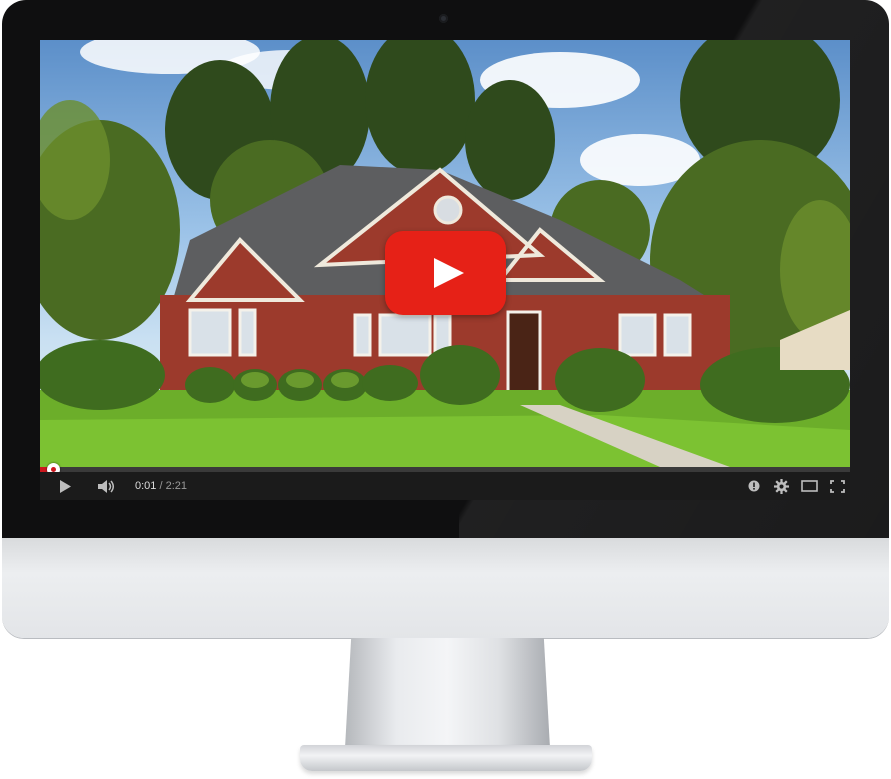 The width and height of the screenshot is (891, 779). Describe the element at coordinates (837, 486) in the screenshot. I see `fullscreen-icon` at that location.